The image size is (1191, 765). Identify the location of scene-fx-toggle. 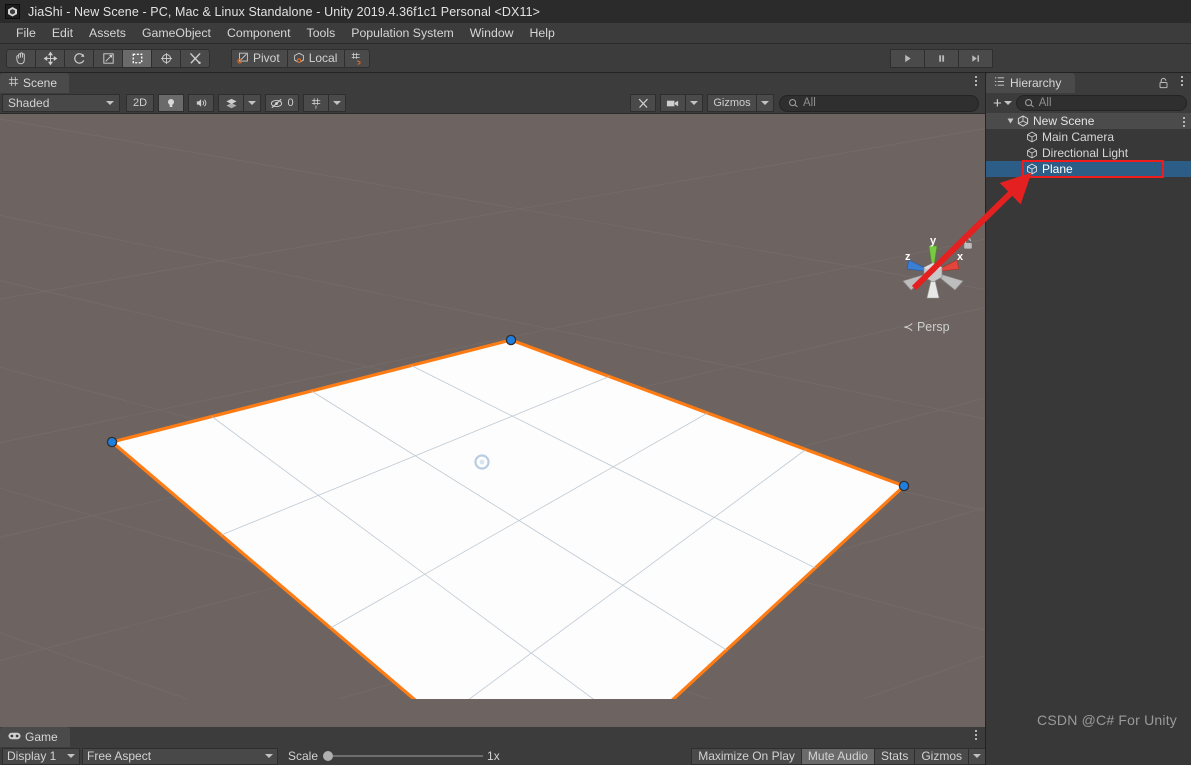
(231, 103).